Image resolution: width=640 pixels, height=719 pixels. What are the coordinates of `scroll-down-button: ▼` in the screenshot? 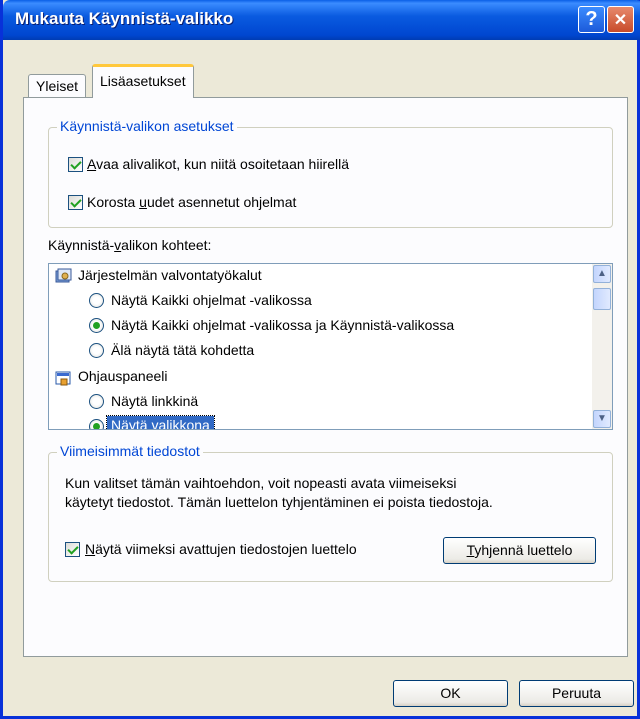 It's located at (602, 419).